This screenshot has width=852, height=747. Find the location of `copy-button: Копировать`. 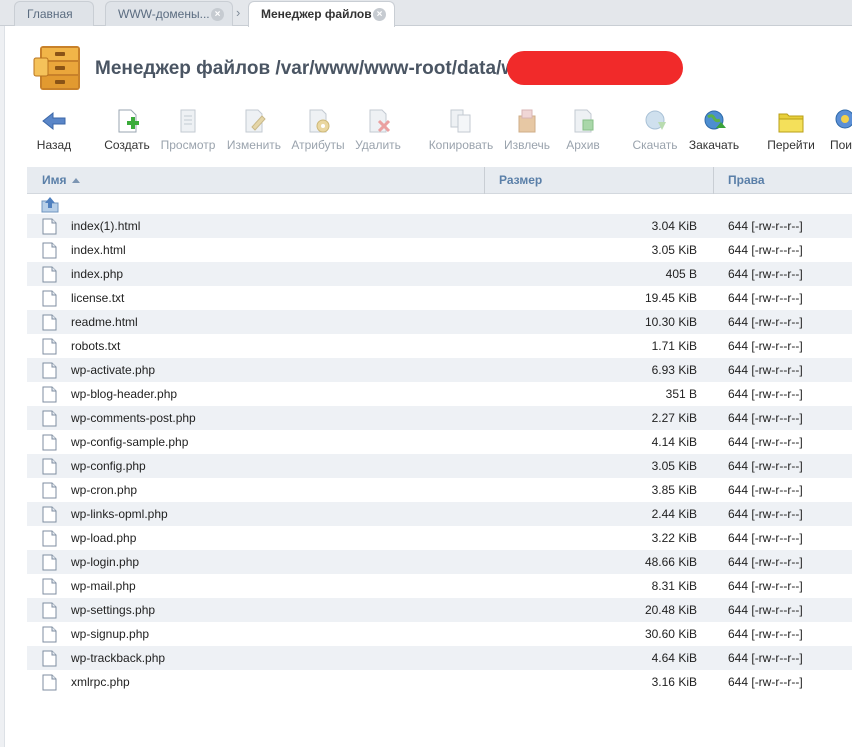

copy-button: Копировать is located at coordinates (461, 132).